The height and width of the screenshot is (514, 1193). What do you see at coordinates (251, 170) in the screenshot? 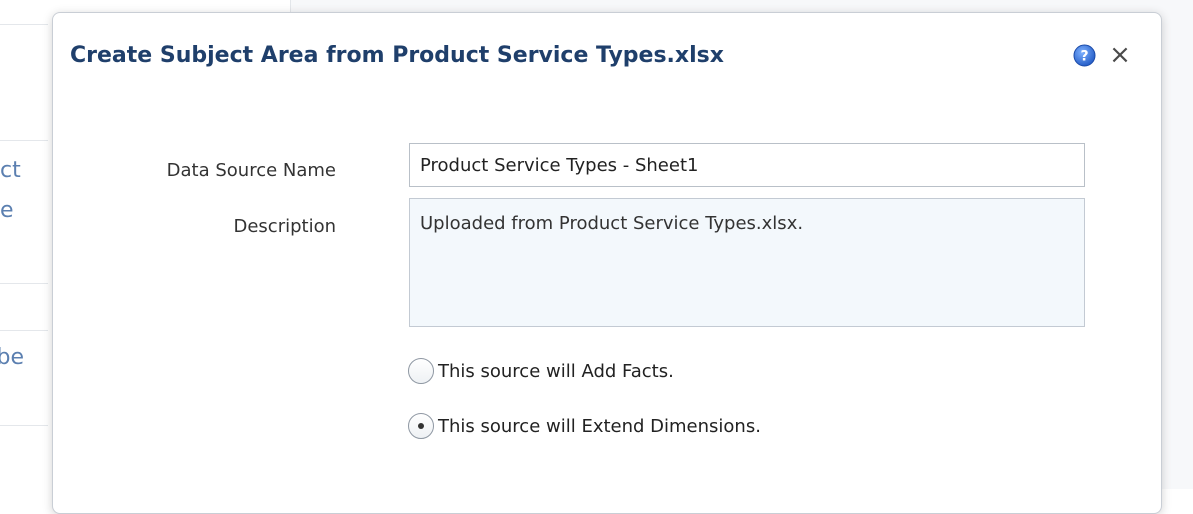
I see `data-source-name-label: Data Source Name` at bounding box center [251, 170].